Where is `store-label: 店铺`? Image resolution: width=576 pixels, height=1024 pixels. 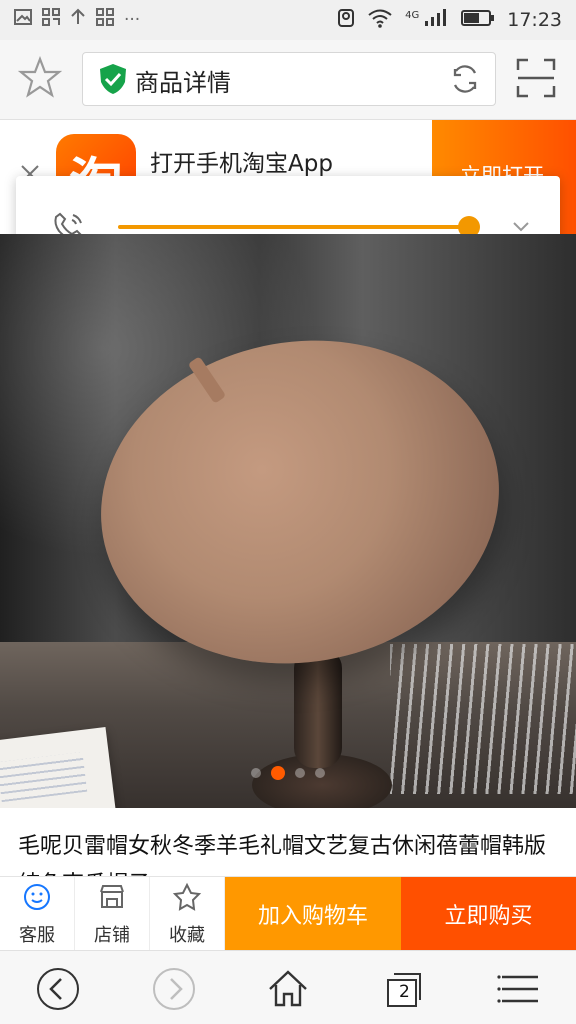
store-label: 店铺 is located at coordinates (112, 935).